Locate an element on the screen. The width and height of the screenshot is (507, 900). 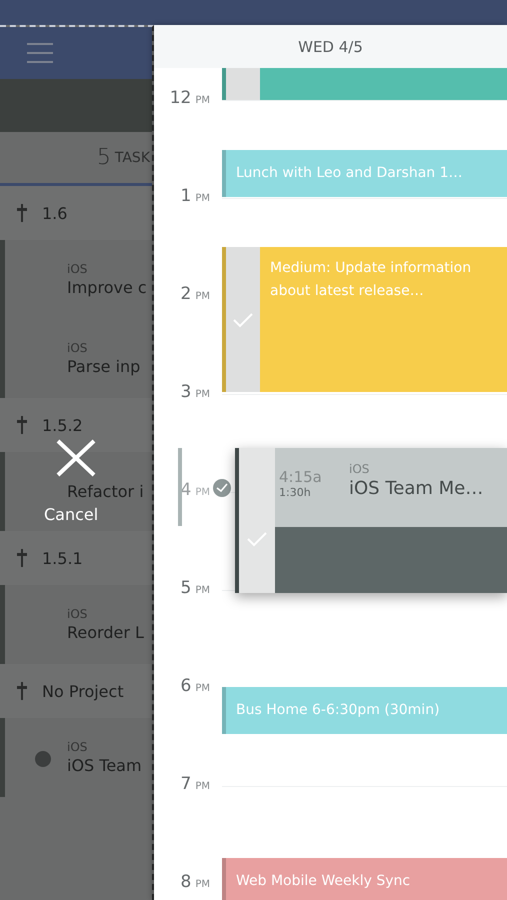
project-label: 1.6 is located at coordinates (55, 213).